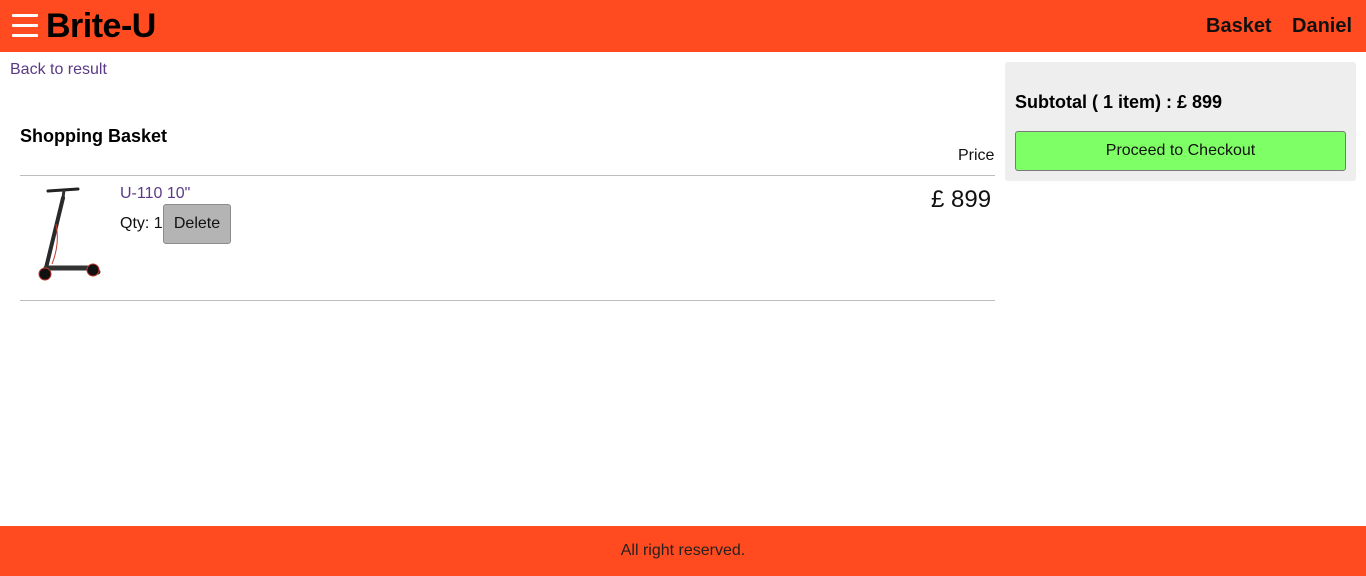  What do you see at coordinates (101, 26) in the screenshot?
I see `site-logo: Brite-U` at bounding box center [101, 26].